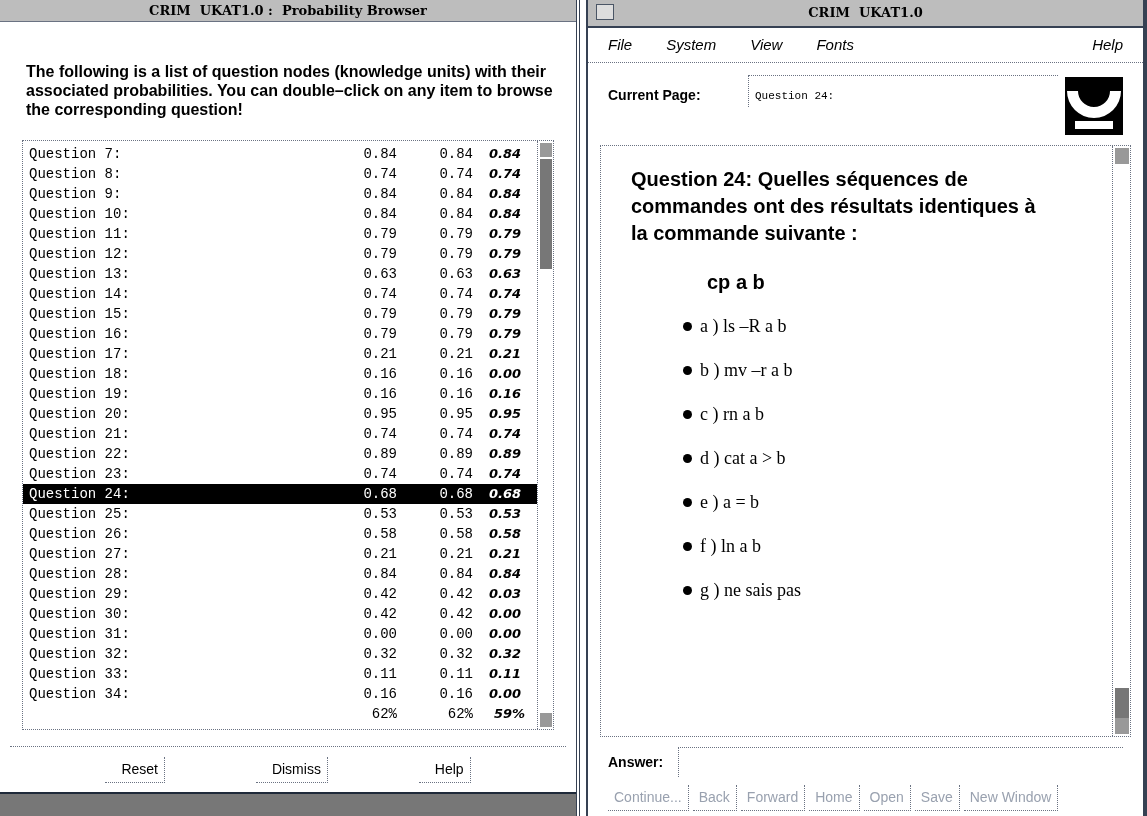 The image size is (1147, 816). What do you see at coordinates (80, 434) in the screenshot?
I see `question-label: Question 21:` at bounding box center [80, 434].